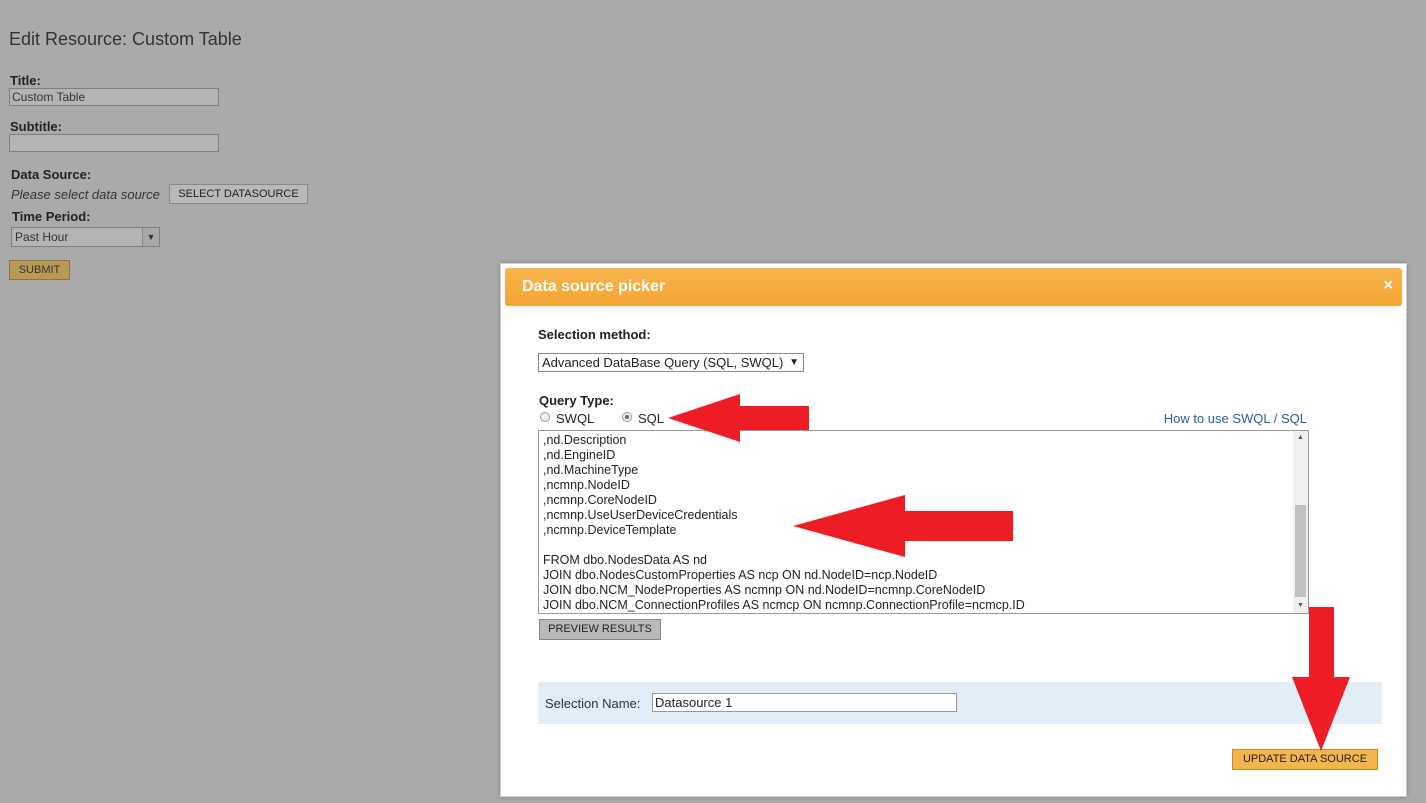 Image resolution: width=1426 pixels, height=803 pixels. What do you see at coordinates (85, 194) in the screenshot?
I see `datasource-hint: Please select data source` at bounding box center [85, 194].